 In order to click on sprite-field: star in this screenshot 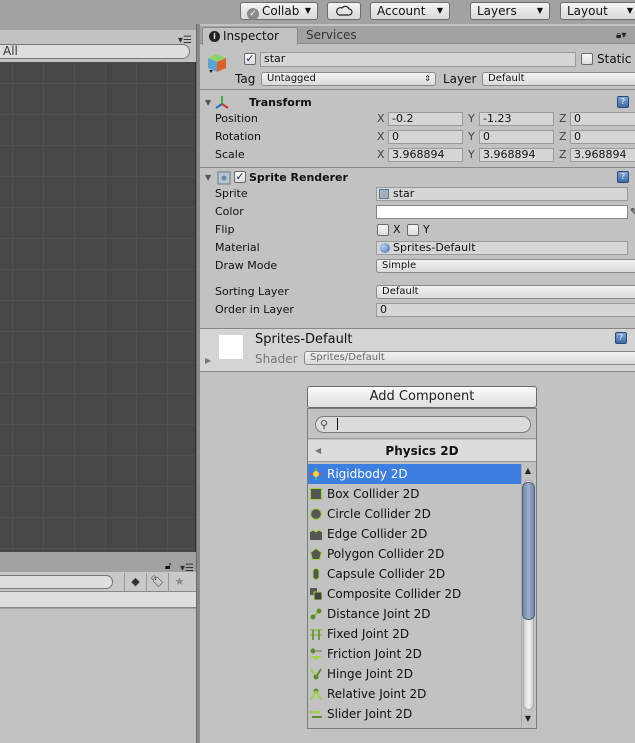, I will do `click(502, 194)`.